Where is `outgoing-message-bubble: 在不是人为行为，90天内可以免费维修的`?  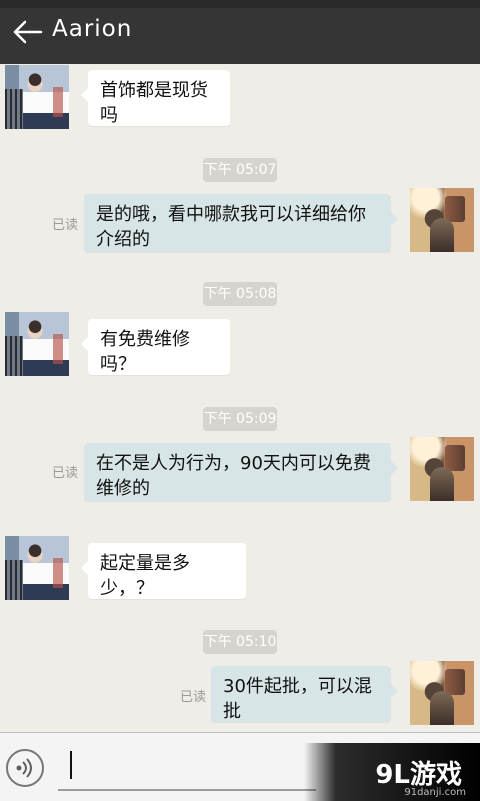
outgoing-message-bubble: 在不是人为行为，90天内可以免费维修的 is located at coordinates (241, 472).